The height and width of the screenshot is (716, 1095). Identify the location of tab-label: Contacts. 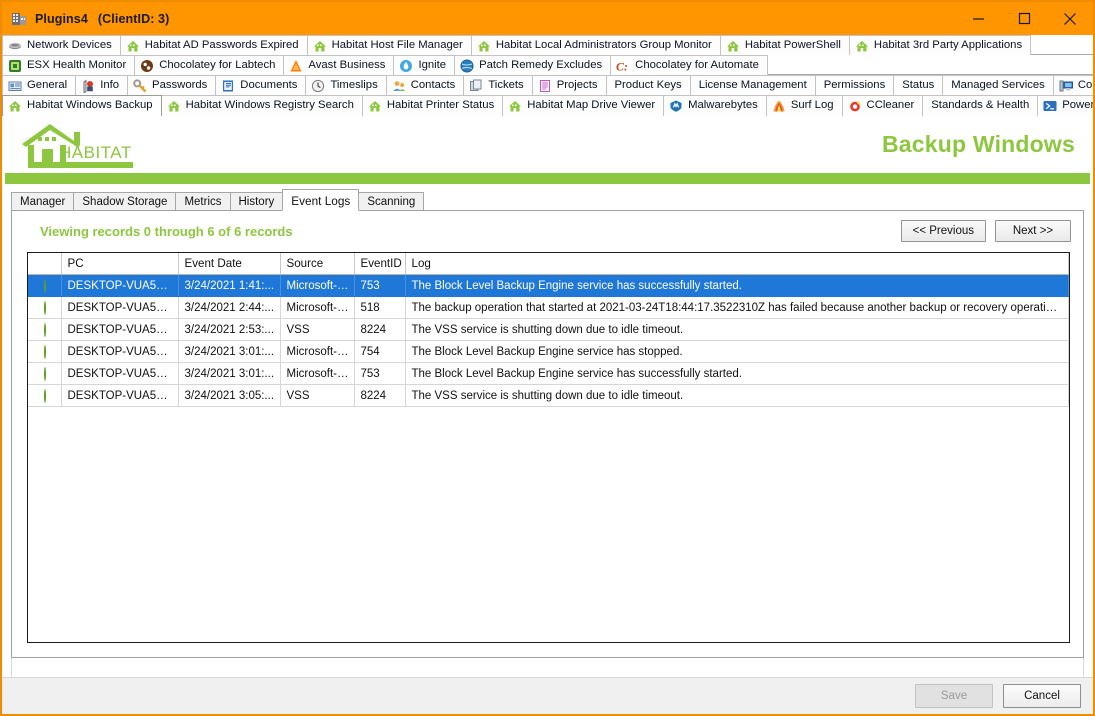
(433, 84).